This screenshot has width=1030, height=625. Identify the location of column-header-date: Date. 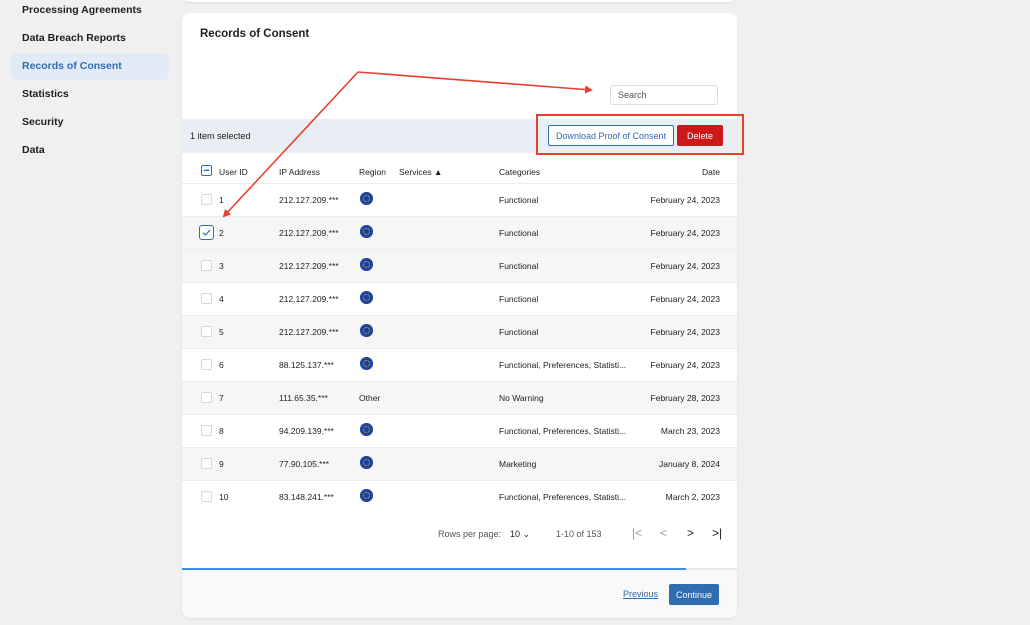
(711, 172).